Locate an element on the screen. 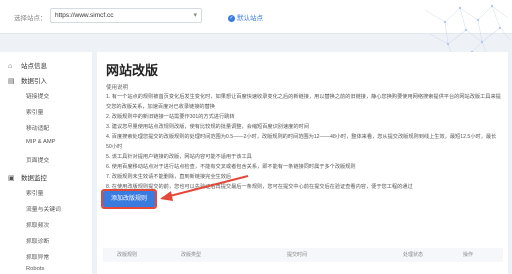 The image size is (512, 274). usage-instructions-title: 使用说明 is located at coordinates (117, 88).